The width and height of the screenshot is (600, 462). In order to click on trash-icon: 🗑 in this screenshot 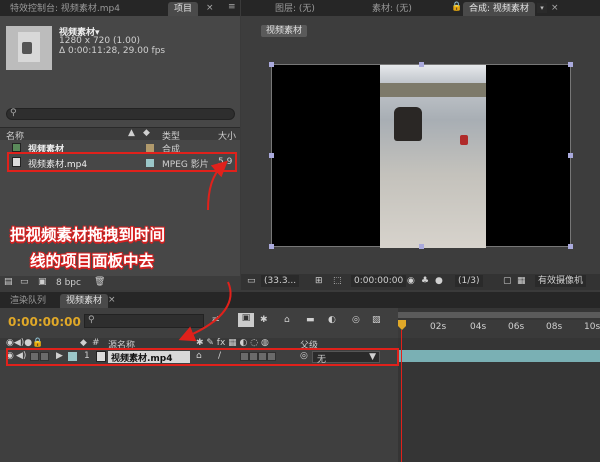, I will do `click(99, 282)`.